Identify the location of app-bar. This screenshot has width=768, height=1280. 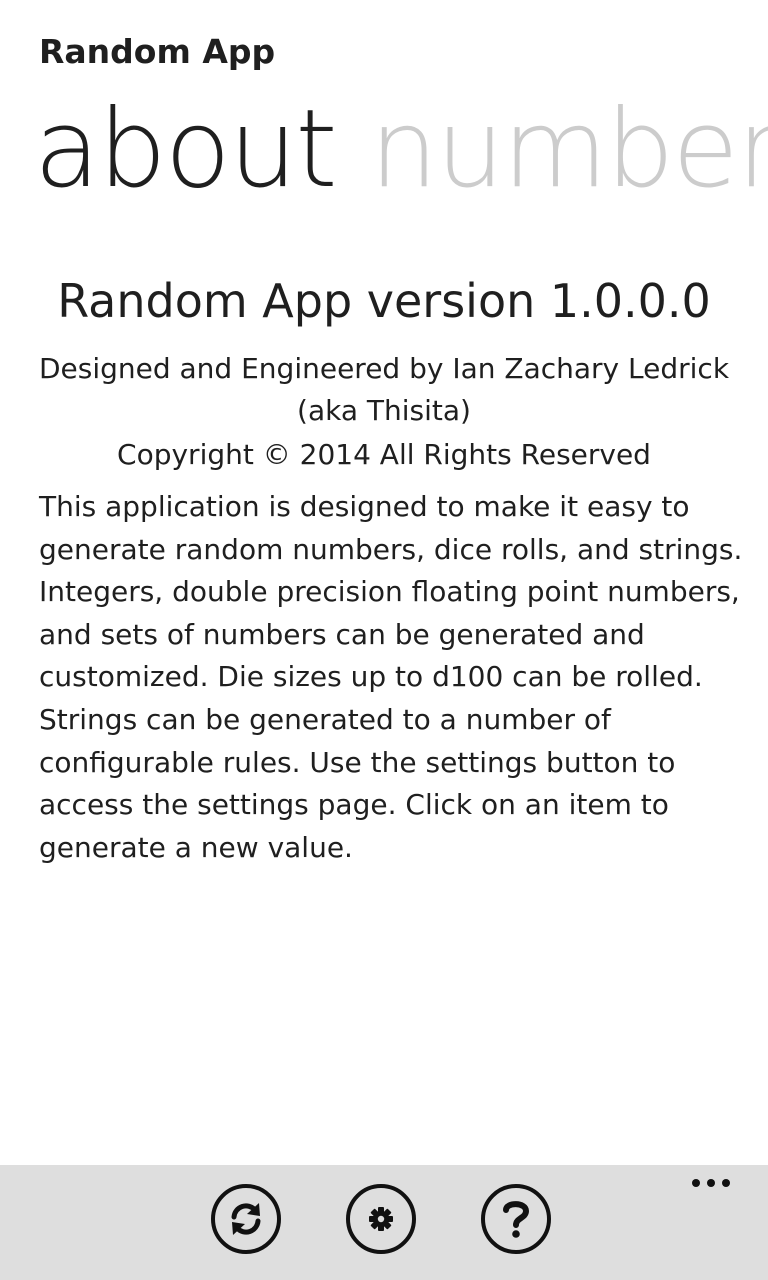
(384, 1222).